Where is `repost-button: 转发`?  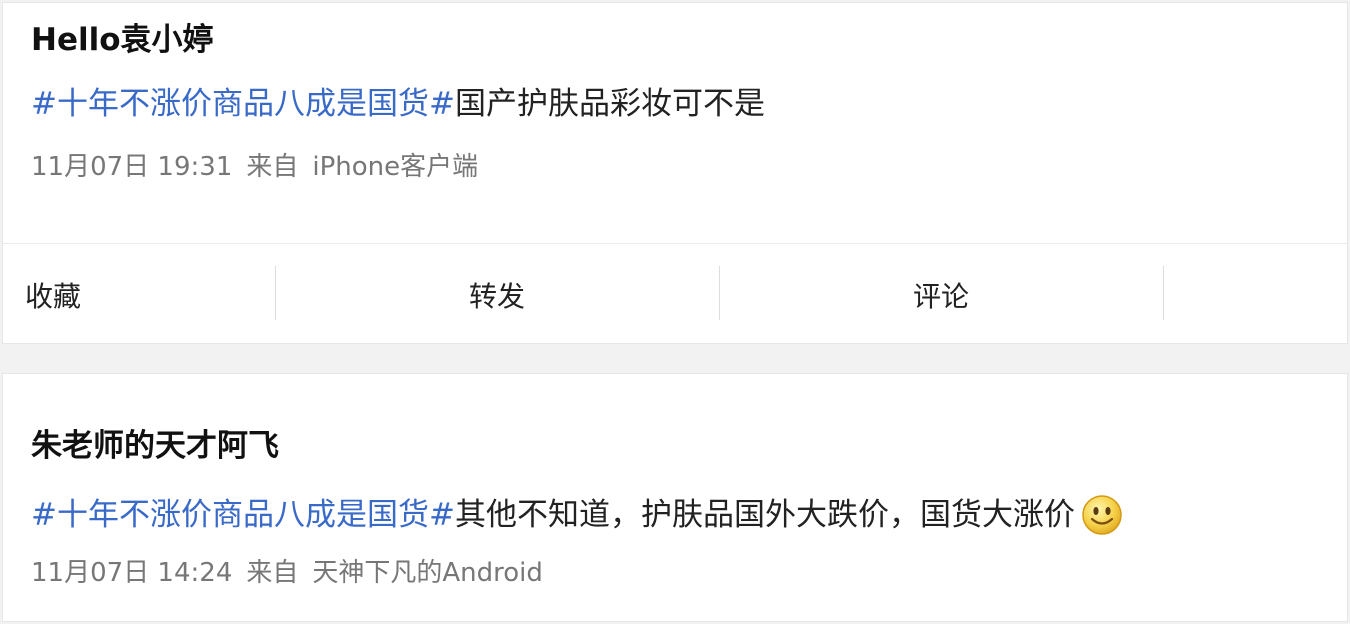
repost-button: 转发 is located at coordinates (497, 294).